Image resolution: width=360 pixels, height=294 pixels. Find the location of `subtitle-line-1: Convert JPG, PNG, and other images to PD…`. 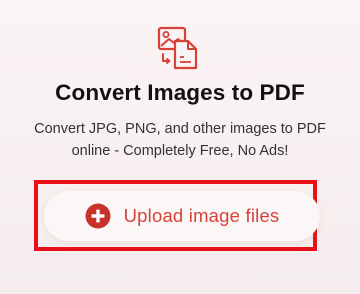

subtitle-line-1: Convert JPG, PNG, and other images to PD… is located at coordinates (180, 129).